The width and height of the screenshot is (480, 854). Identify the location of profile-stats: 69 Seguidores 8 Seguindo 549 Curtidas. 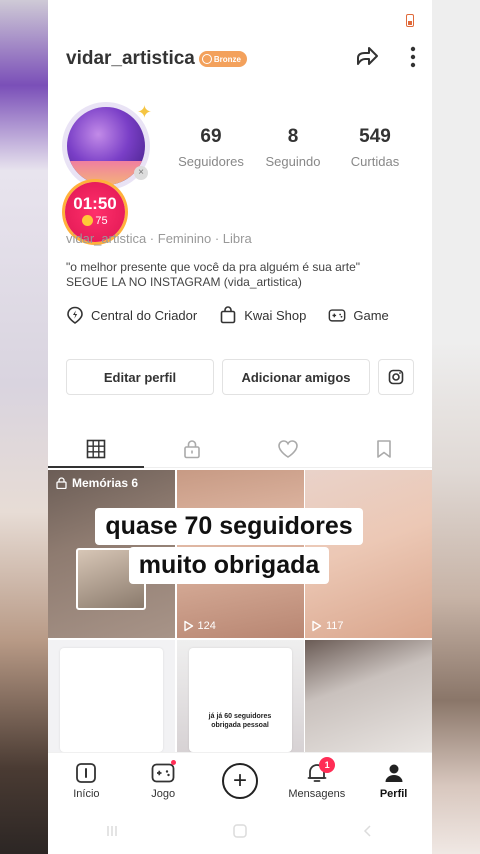
(293, 147).